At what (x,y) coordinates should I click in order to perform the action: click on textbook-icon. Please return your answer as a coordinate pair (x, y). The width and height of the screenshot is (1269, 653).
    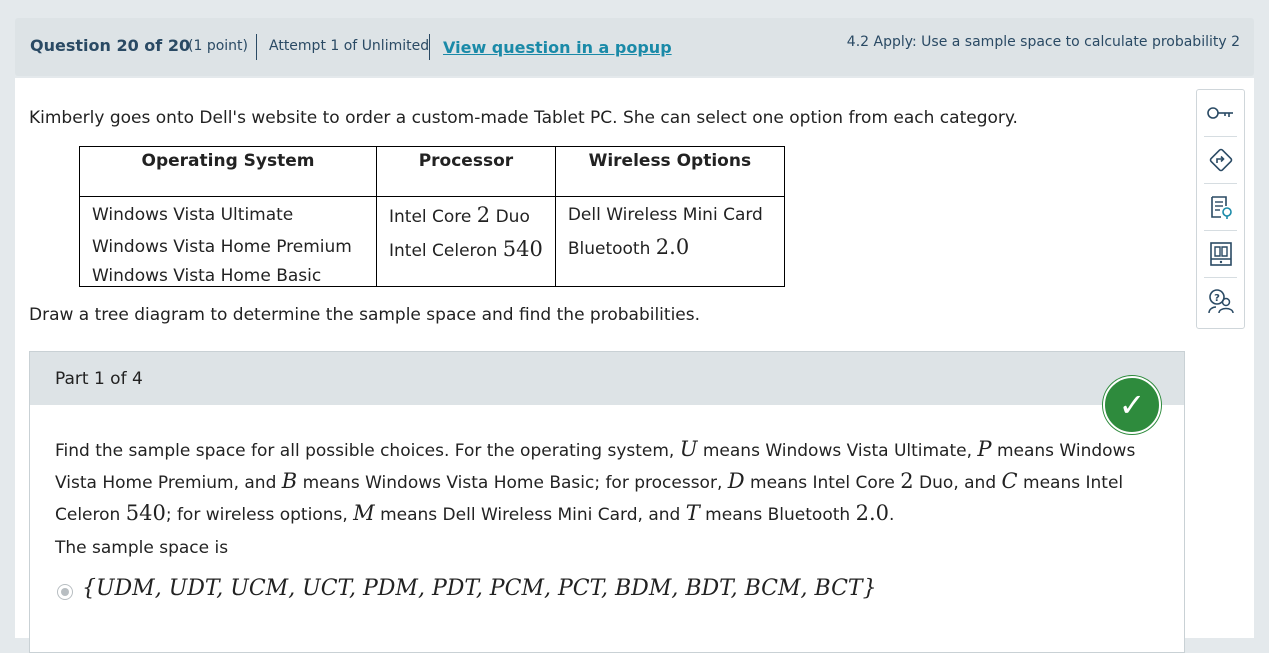
    Looking at the image, I should click on (1220, 254).